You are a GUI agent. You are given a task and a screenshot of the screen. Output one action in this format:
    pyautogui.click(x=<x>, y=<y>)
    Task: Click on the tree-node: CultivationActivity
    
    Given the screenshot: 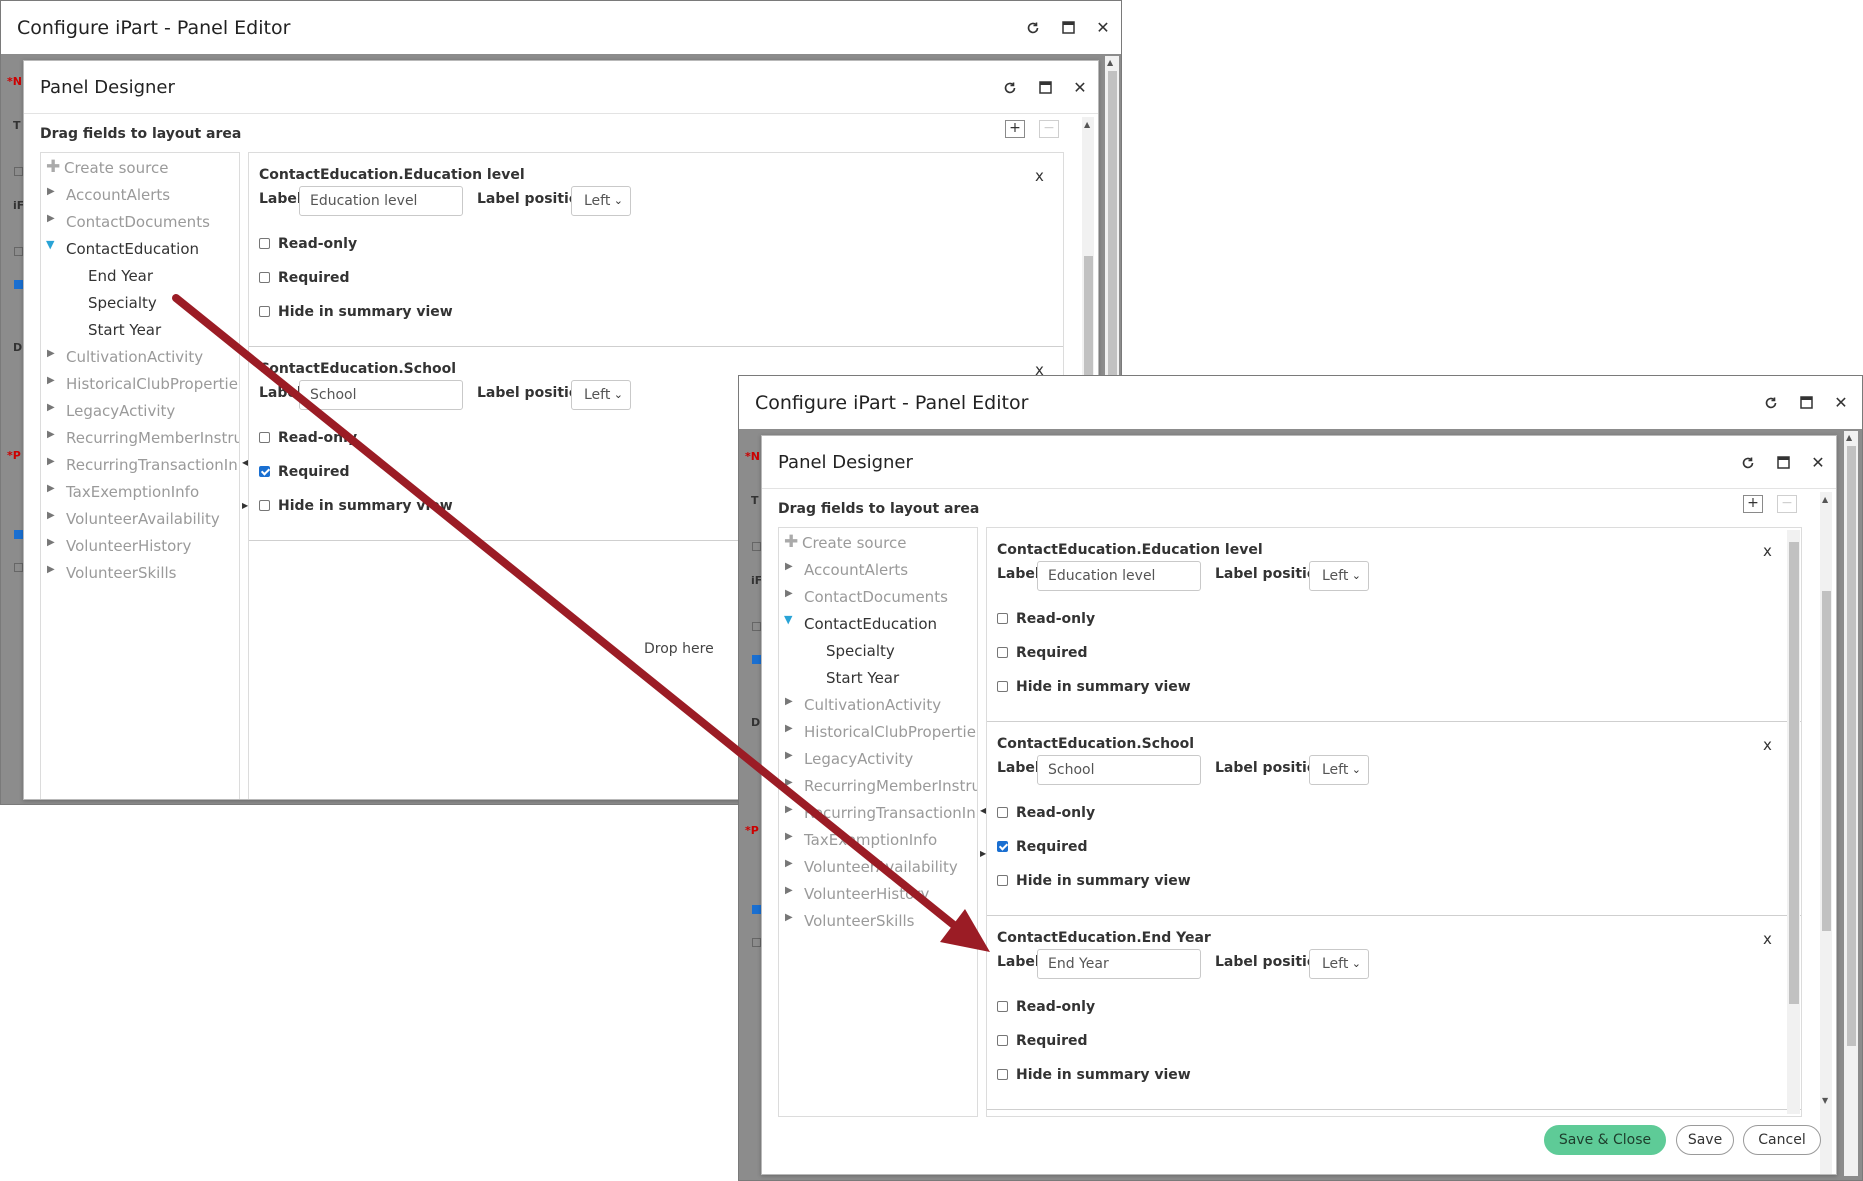 What is the action you would take?
    pyautogui.click(x=872, y=705)
    